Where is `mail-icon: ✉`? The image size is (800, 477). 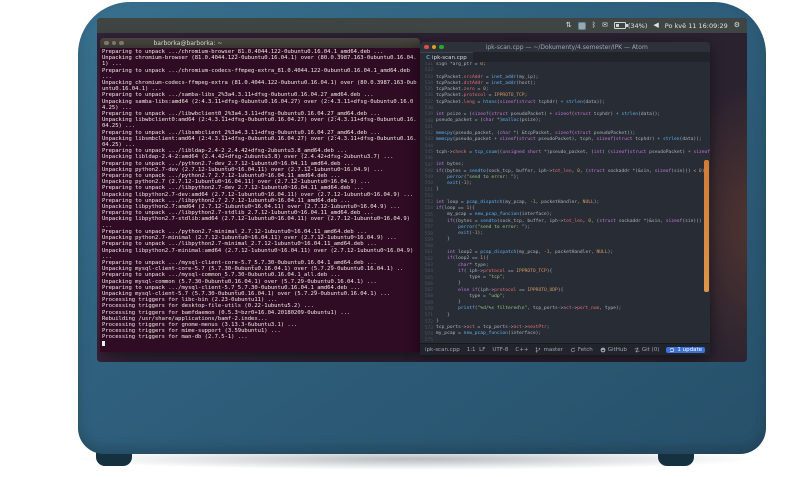 mail-icon: ✉ is located at coordinates (605, 25).